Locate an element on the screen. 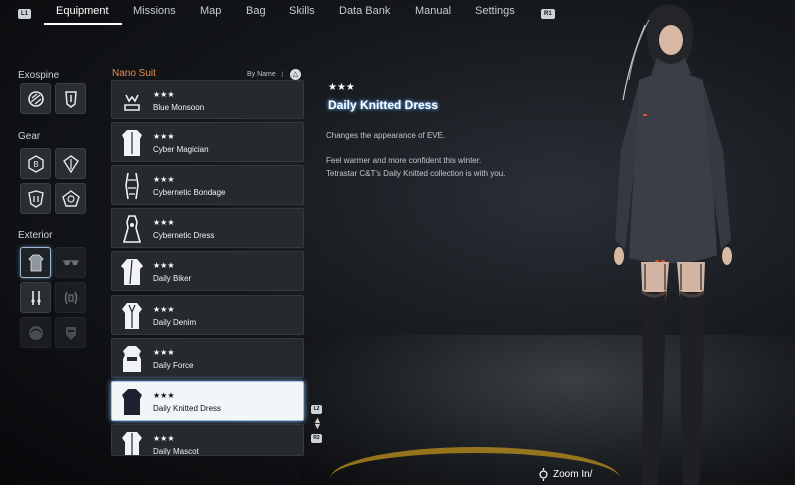 Image resolution: width=795 pixels, height=485 pixels. detail-title: Daily Knitted Dress is located at coordinates (383, 105).